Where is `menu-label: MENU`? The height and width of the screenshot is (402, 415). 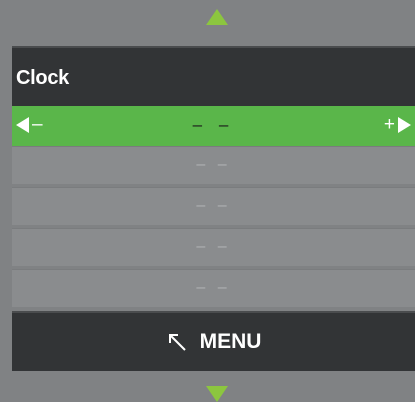 menu-label: MENU is located at coordinates (230, 341).